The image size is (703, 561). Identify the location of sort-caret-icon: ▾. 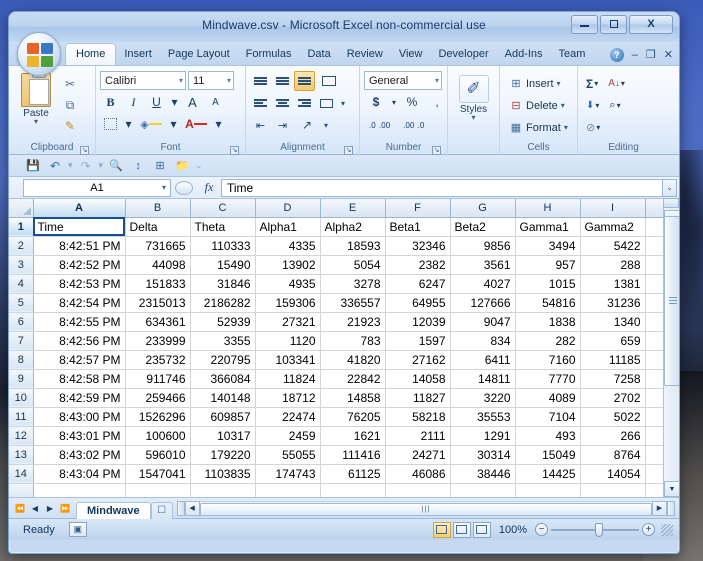
(623, 83).